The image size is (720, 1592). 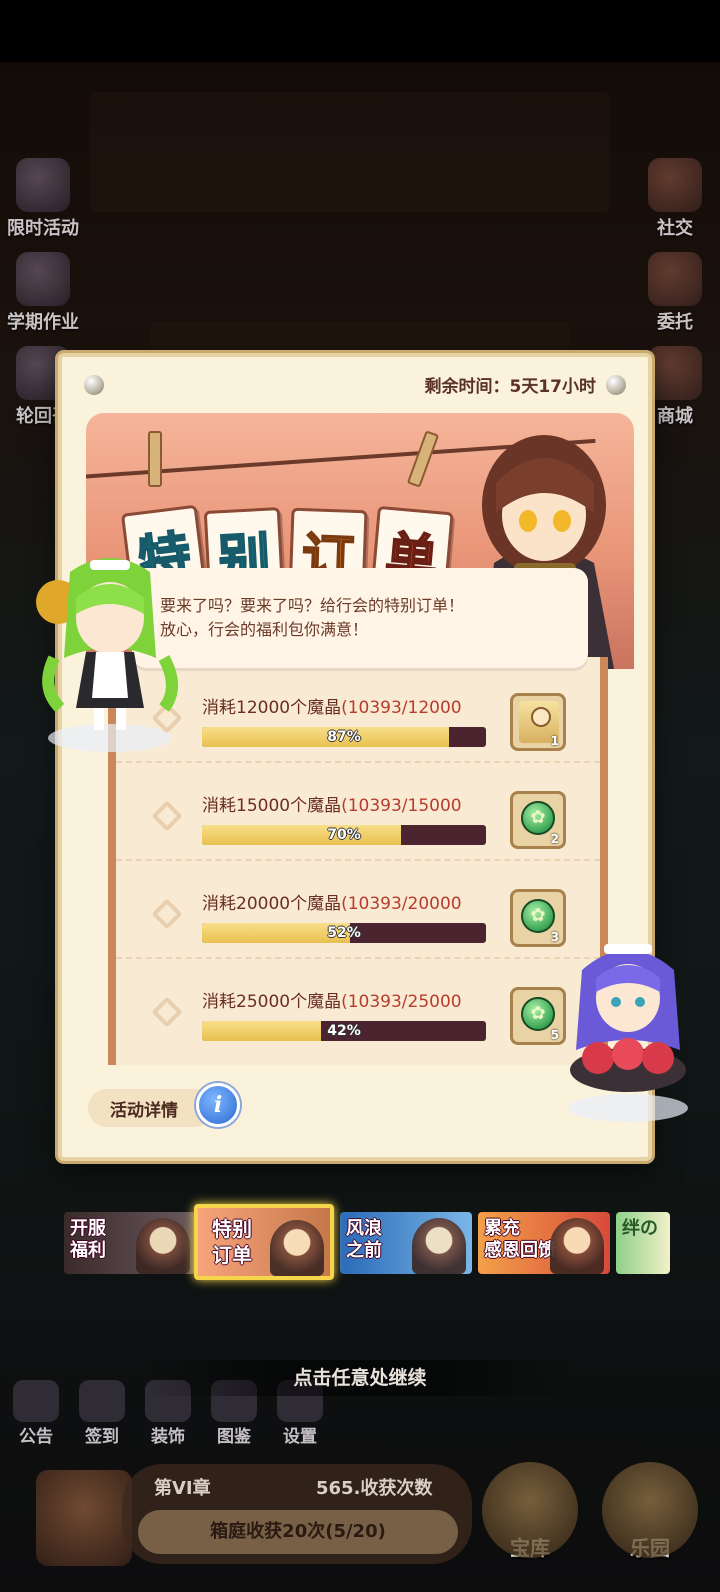 I want to click on park-button: 乐园, so click(x=650, y=1522).